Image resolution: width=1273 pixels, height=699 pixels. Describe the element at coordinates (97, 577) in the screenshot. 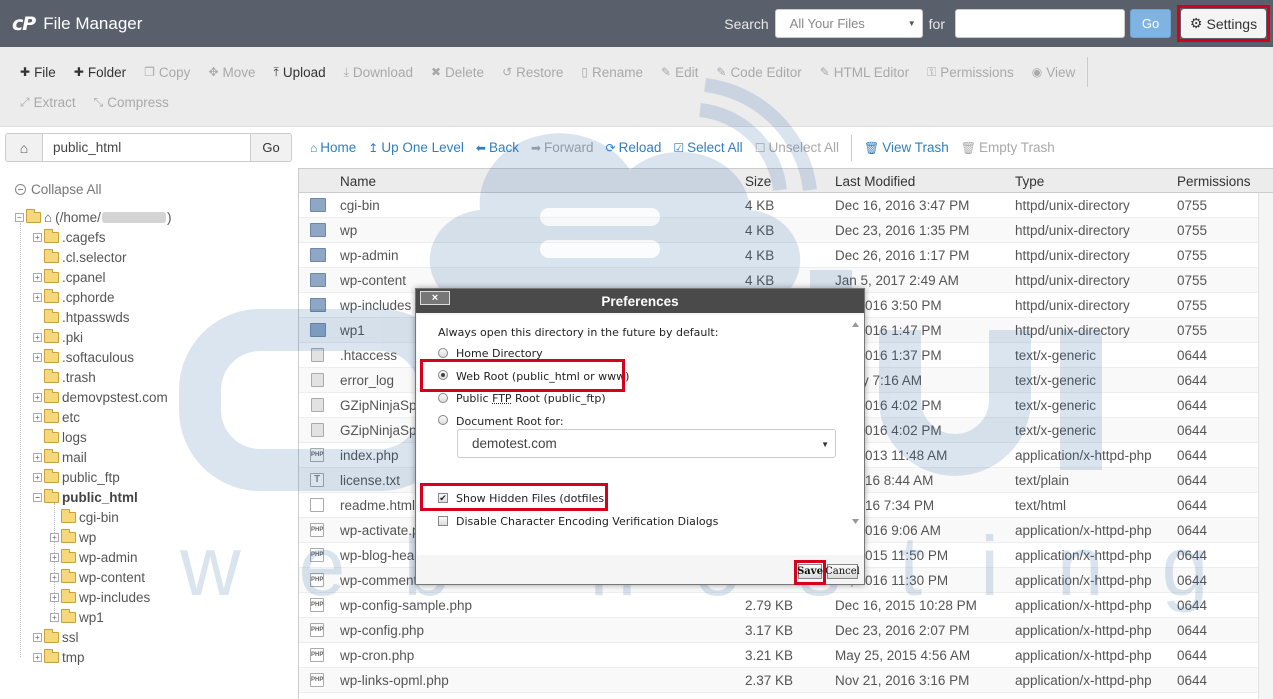

I see `tree-item: + wp-content` at that location.